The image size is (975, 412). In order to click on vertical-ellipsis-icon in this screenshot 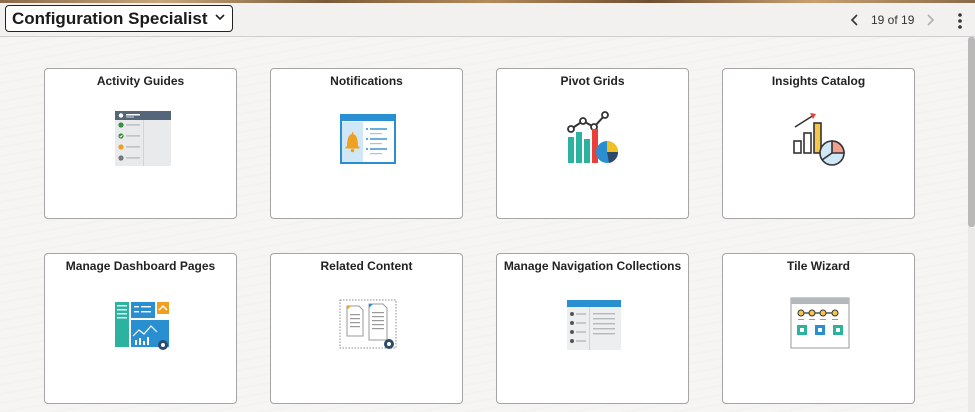, I will do `click(960, 21)`.